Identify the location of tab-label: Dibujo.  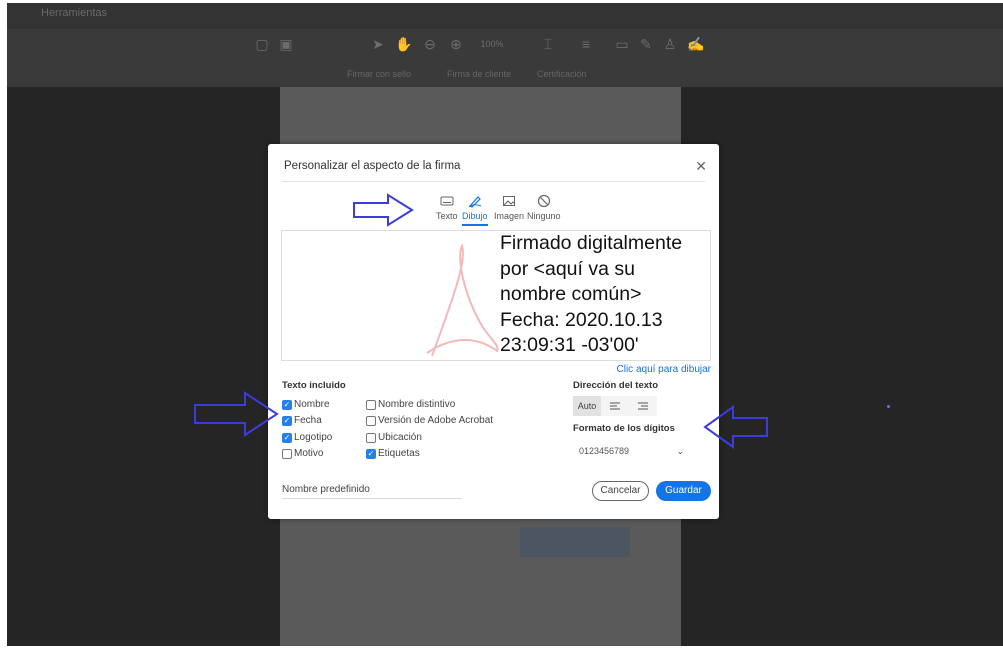
(475, 216).